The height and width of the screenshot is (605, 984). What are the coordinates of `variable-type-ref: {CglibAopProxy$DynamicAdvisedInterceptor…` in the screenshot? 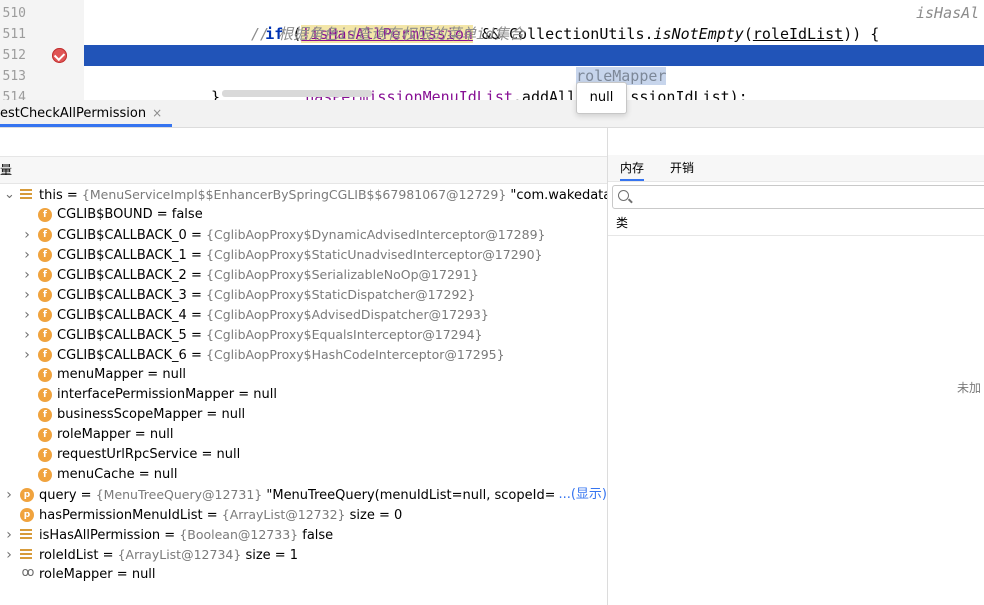 It's located at (376, 234).